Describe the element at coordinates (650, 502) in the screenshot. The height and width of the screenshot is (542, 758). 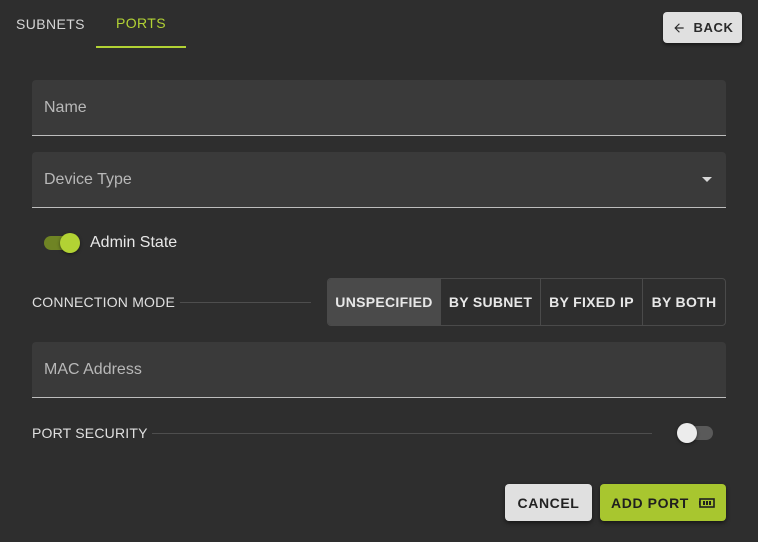
I see `add-port-label: ADD PORT` at that location.